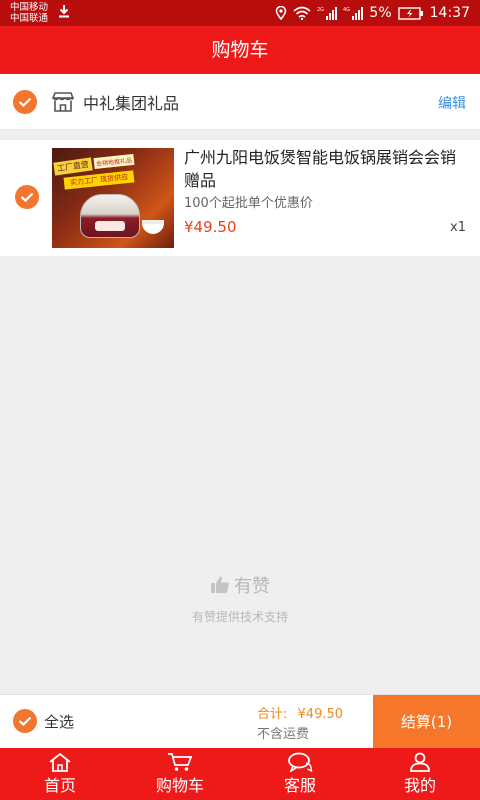 The width and height of the screenshot is (480, 800). I want to click on shipping-note: 不含运费, so click(283, 734).